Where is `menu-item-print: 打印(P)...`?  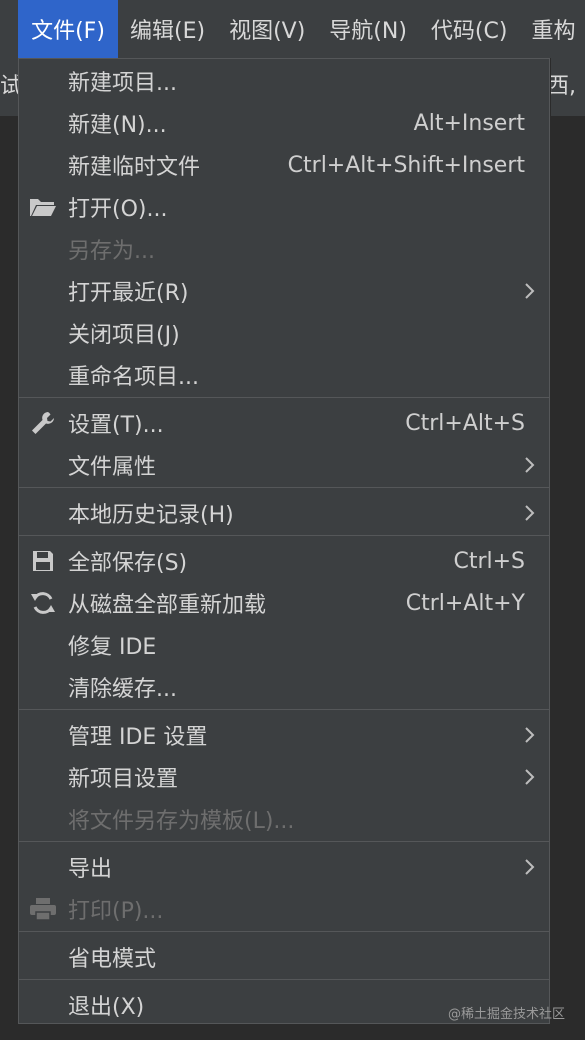 menu-item-print: 打印(P)... is located at coordinates (284, 909).